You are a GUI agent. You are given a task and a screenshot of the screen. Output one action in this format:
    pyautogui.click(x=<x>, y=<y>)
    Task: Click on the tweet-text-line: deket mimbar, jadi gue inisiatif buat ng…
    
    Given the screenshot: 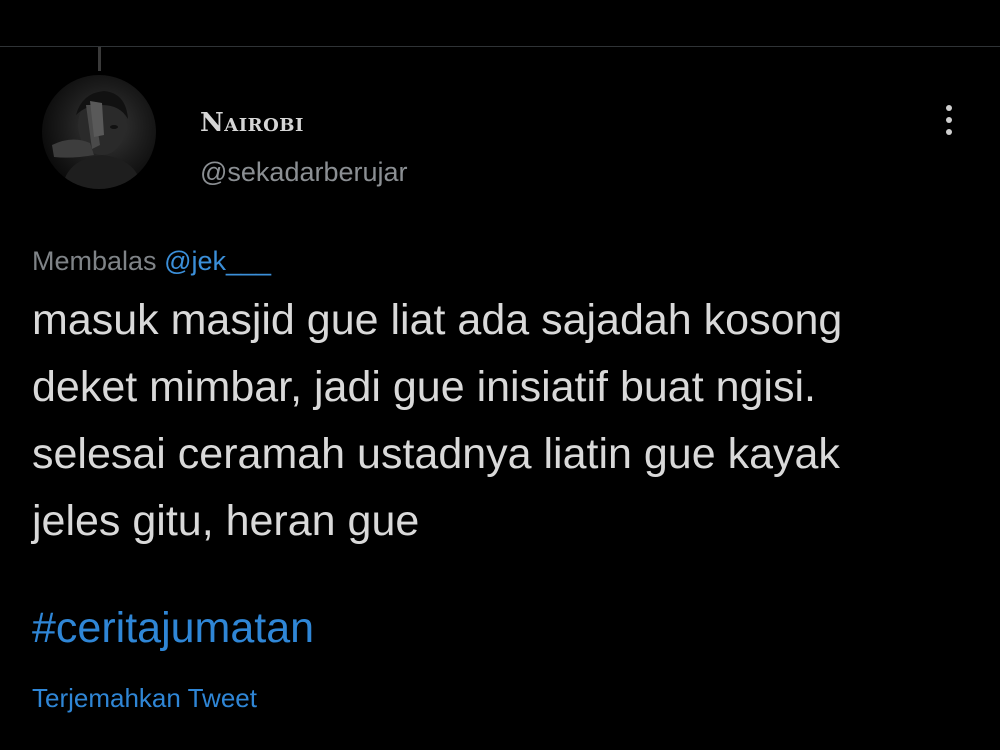 What is the action you would take?
    pyautogui.click(x=424, y=387)
    